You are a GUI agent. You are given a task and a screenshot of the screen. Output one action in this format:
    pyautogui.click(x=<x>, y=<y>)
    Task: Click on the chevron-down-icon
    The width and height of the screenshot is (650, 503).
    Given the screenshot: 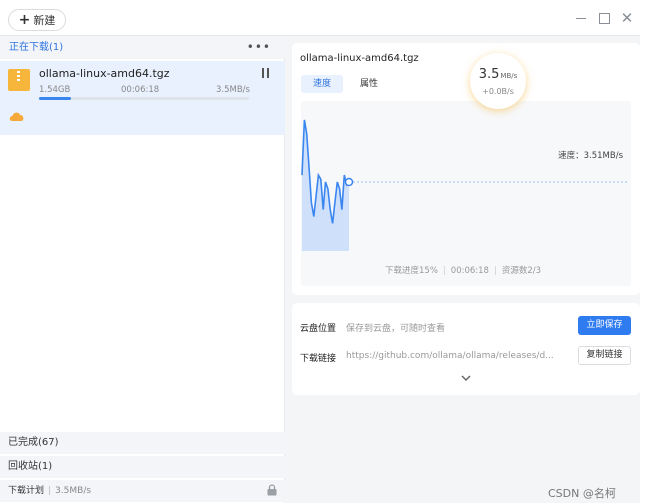 What is the action you would take?
    pyautogui.click(x=466, y=378)
    